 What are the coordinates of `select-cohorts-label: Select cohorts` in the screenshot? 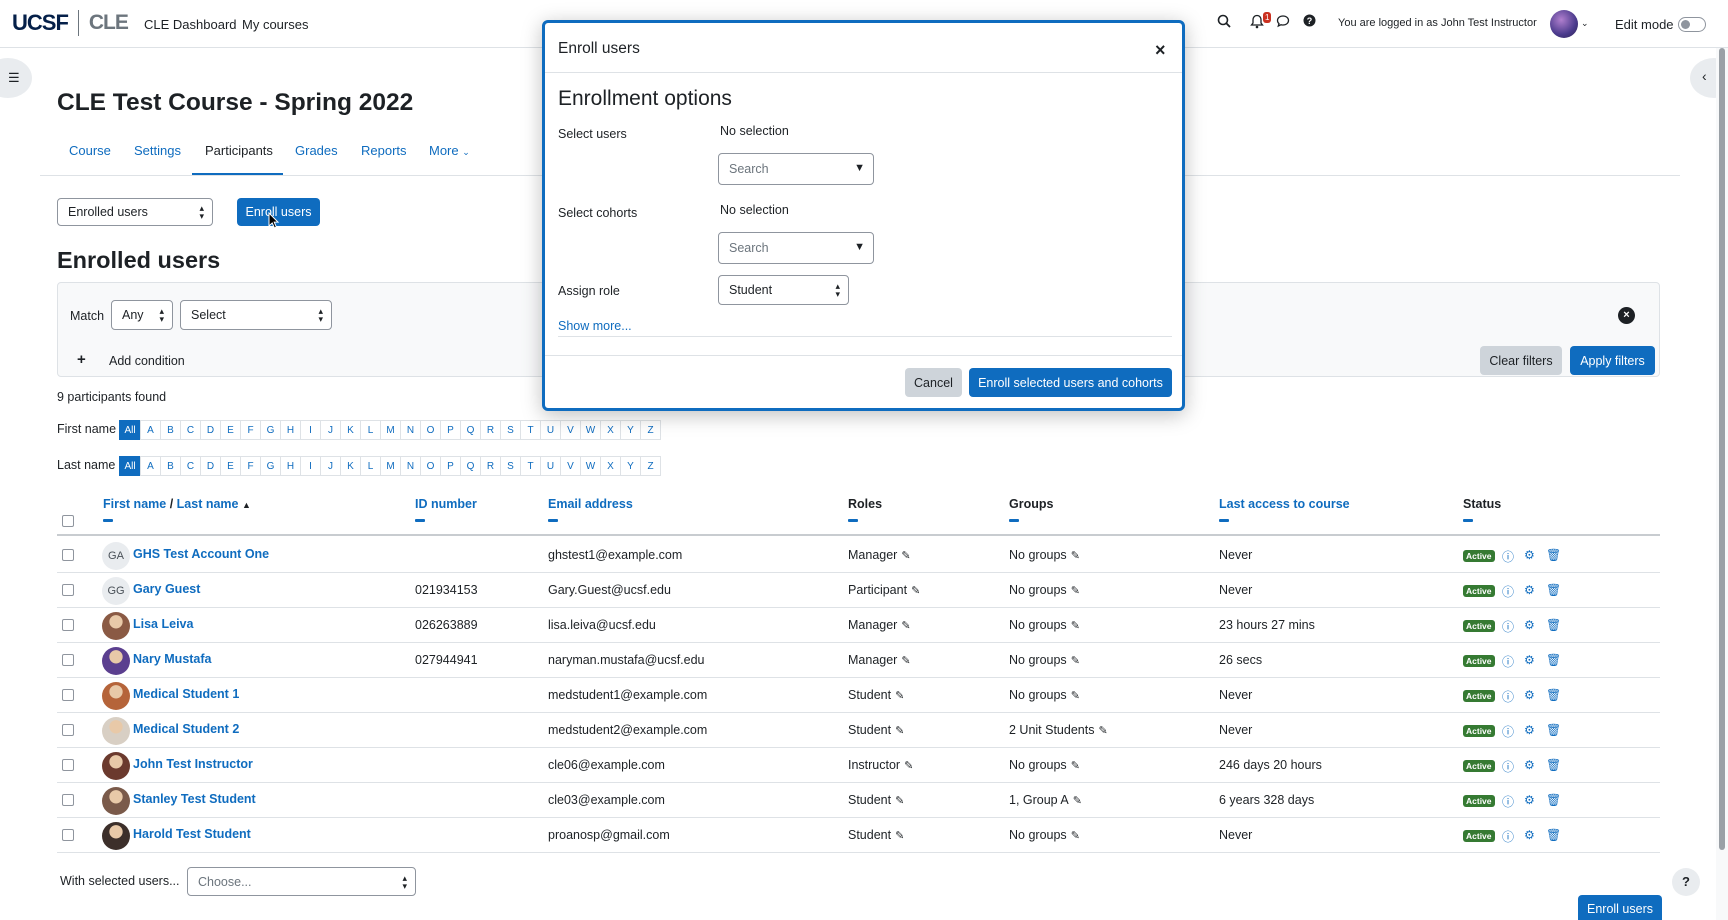 It's located at (598, 213).